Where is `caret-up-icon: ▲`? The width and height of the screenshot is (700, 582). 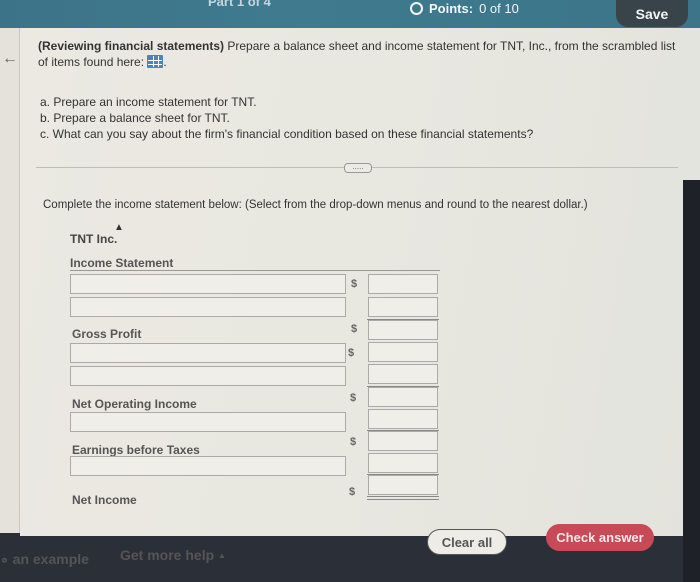
caret-up-icon: ▲ is located at coordinates (222, 555).